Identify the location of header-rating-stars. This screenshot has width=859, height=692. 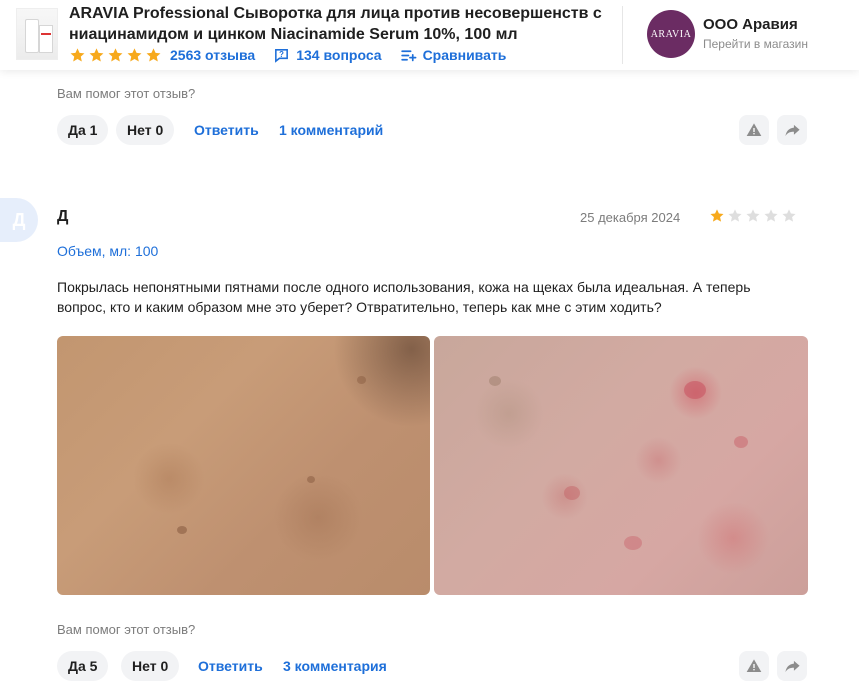
(115, 55).